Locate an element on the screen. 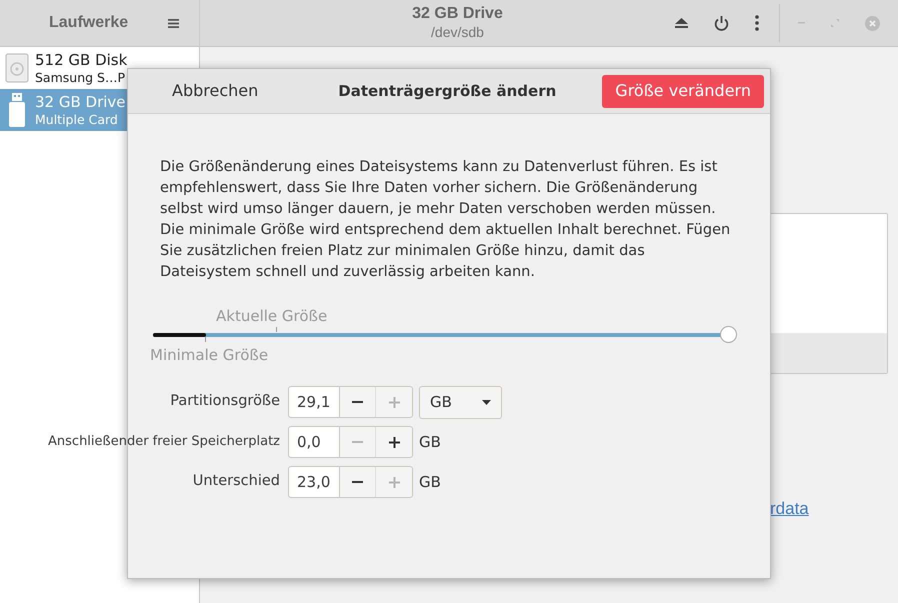 The height and width of the screenshot is (603, 898). warning-message: Die Größenänderung eines Dateisystems kann zu Datenverlust führen. Es ist empfehlenswert, dass Sie Ihre Daten vorher sichern. Die Größenänderung selbst wird umso länger dauern, je mehr Daten verschoben werden müssen. Die minimale Größe wird entsprechend dem aktuellen Inhalt berechnet. Fügen Sie zusätzlichen freien Platz zur minimalen Größe hinzu, damit das Dateisystem schnell und zuverlässig arbeiten kann. is located at coordinates (446, 220).